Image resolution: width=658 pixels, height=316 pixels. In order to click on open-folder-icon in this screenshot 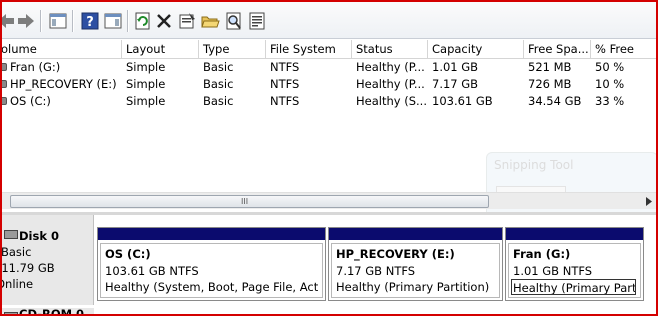, I will do `click(210, 21)`.